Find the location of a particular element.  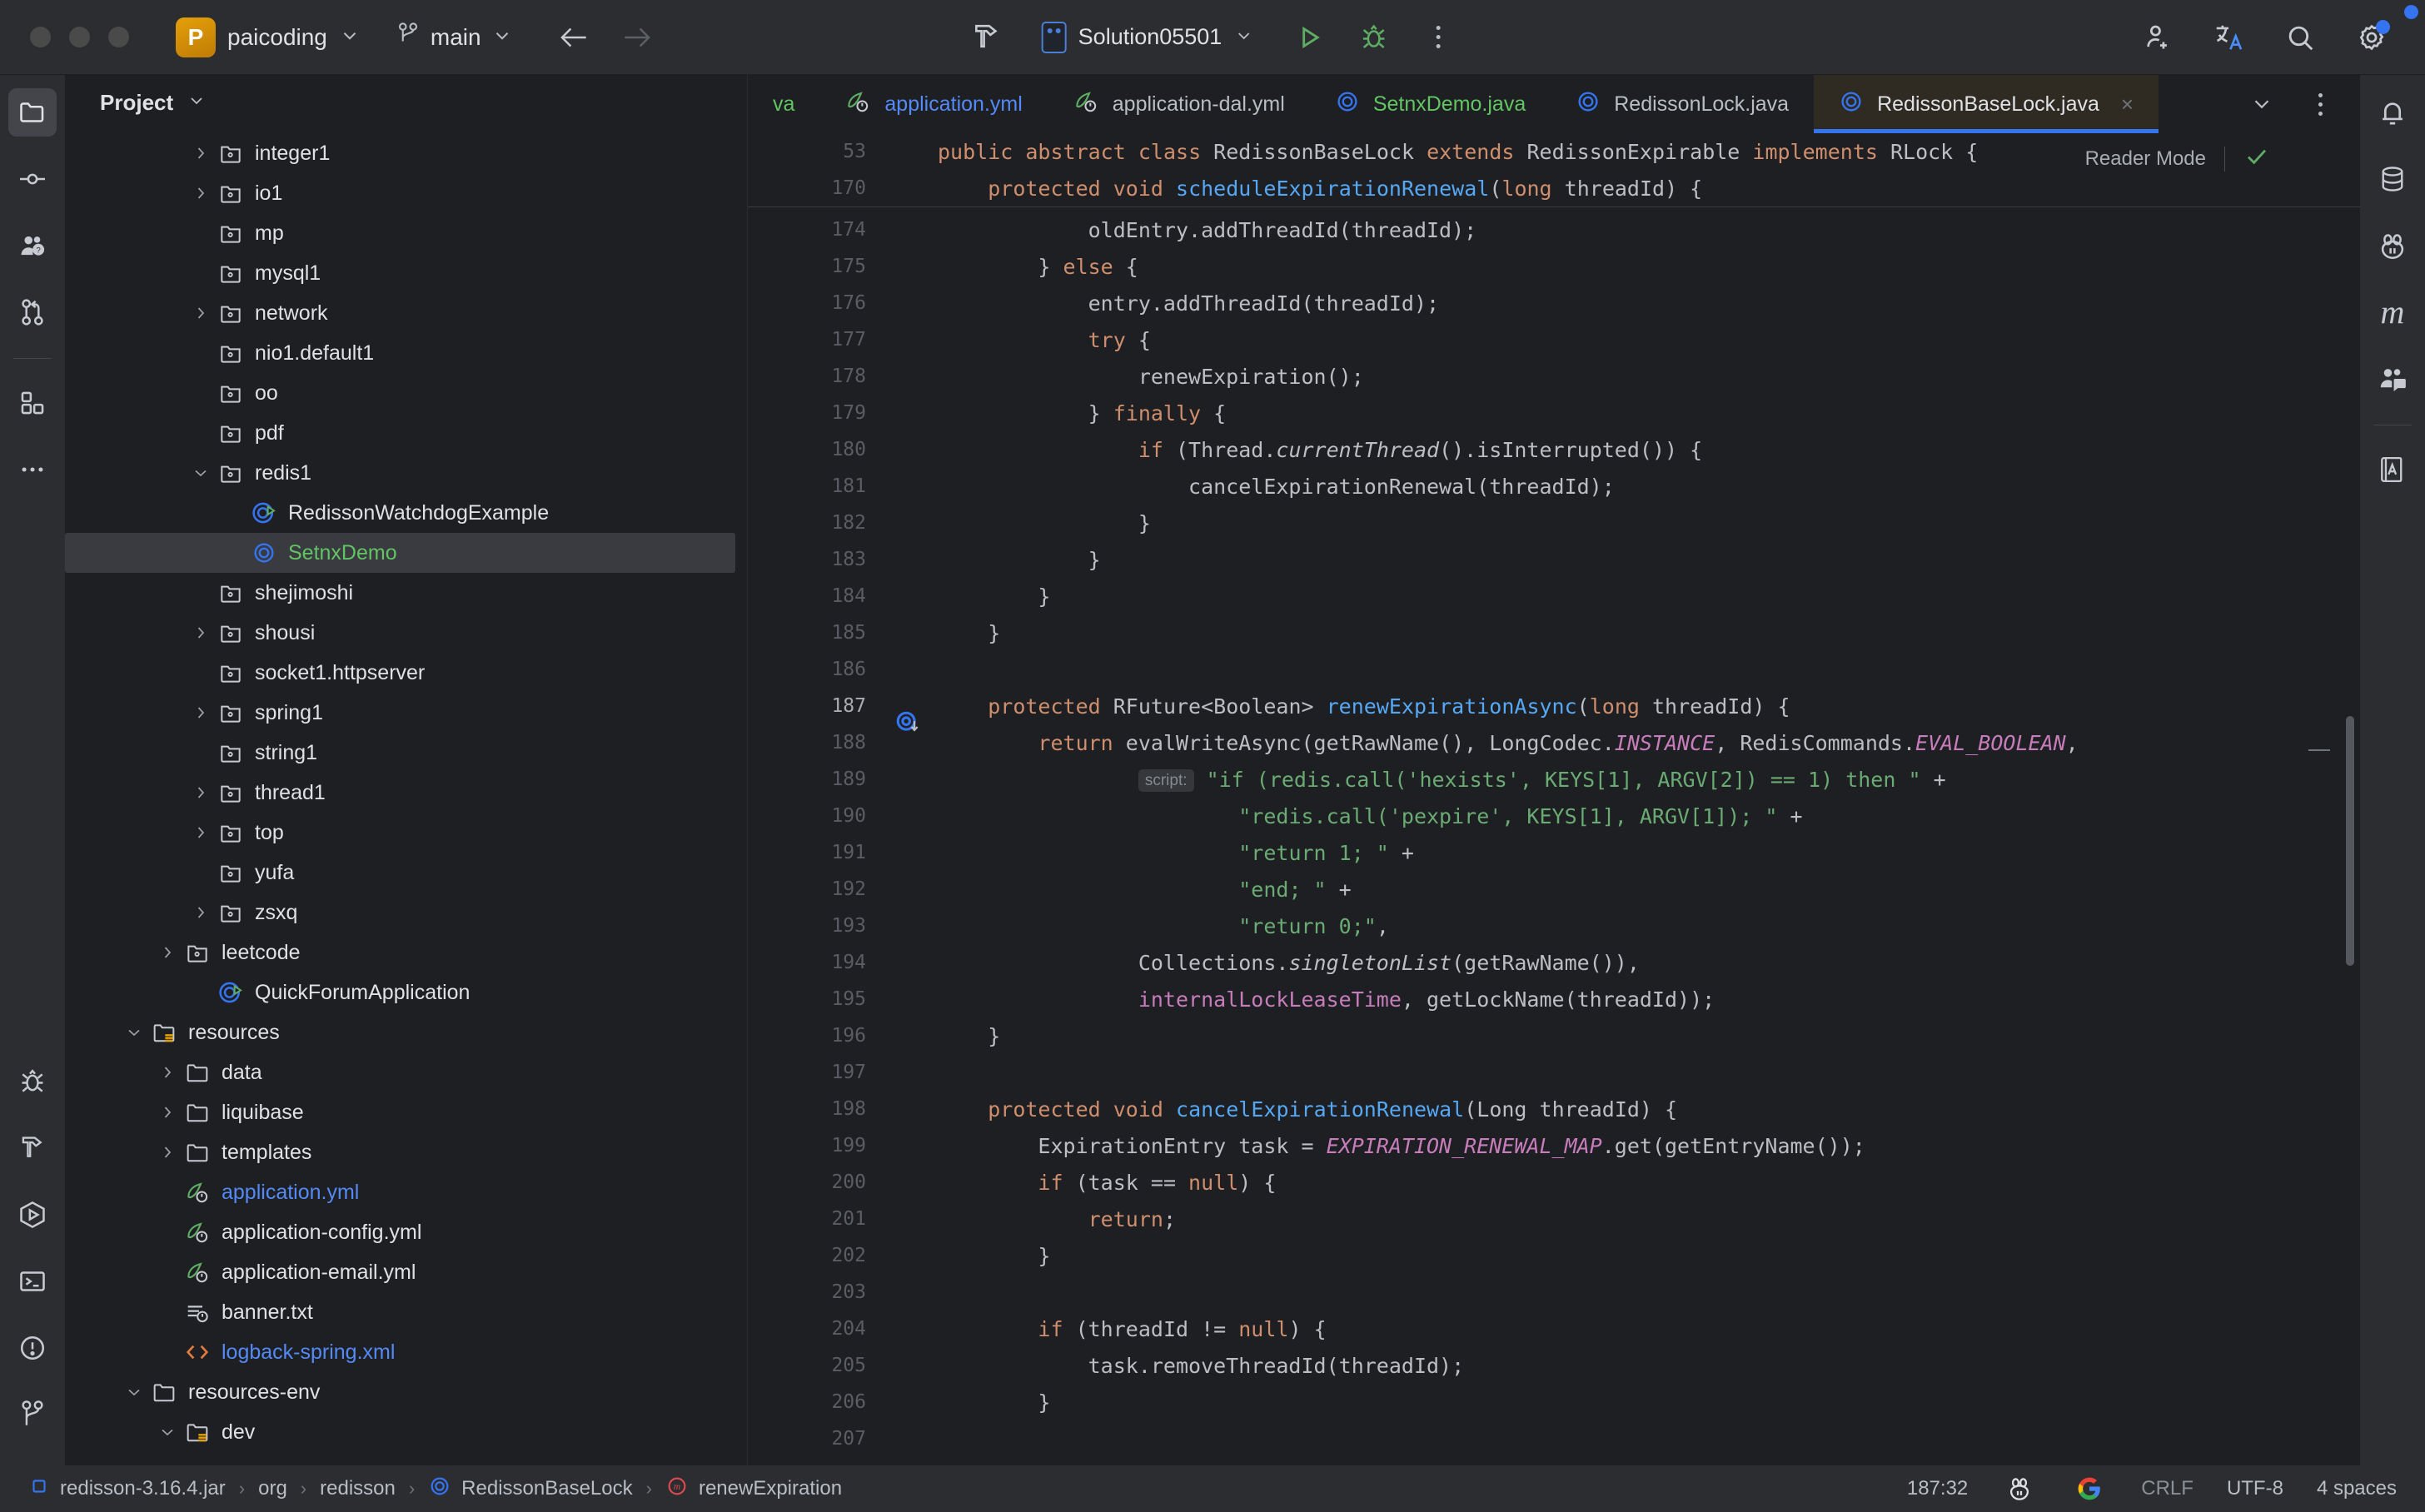

code-line: 182 } is located at coordinates (1554, 523).